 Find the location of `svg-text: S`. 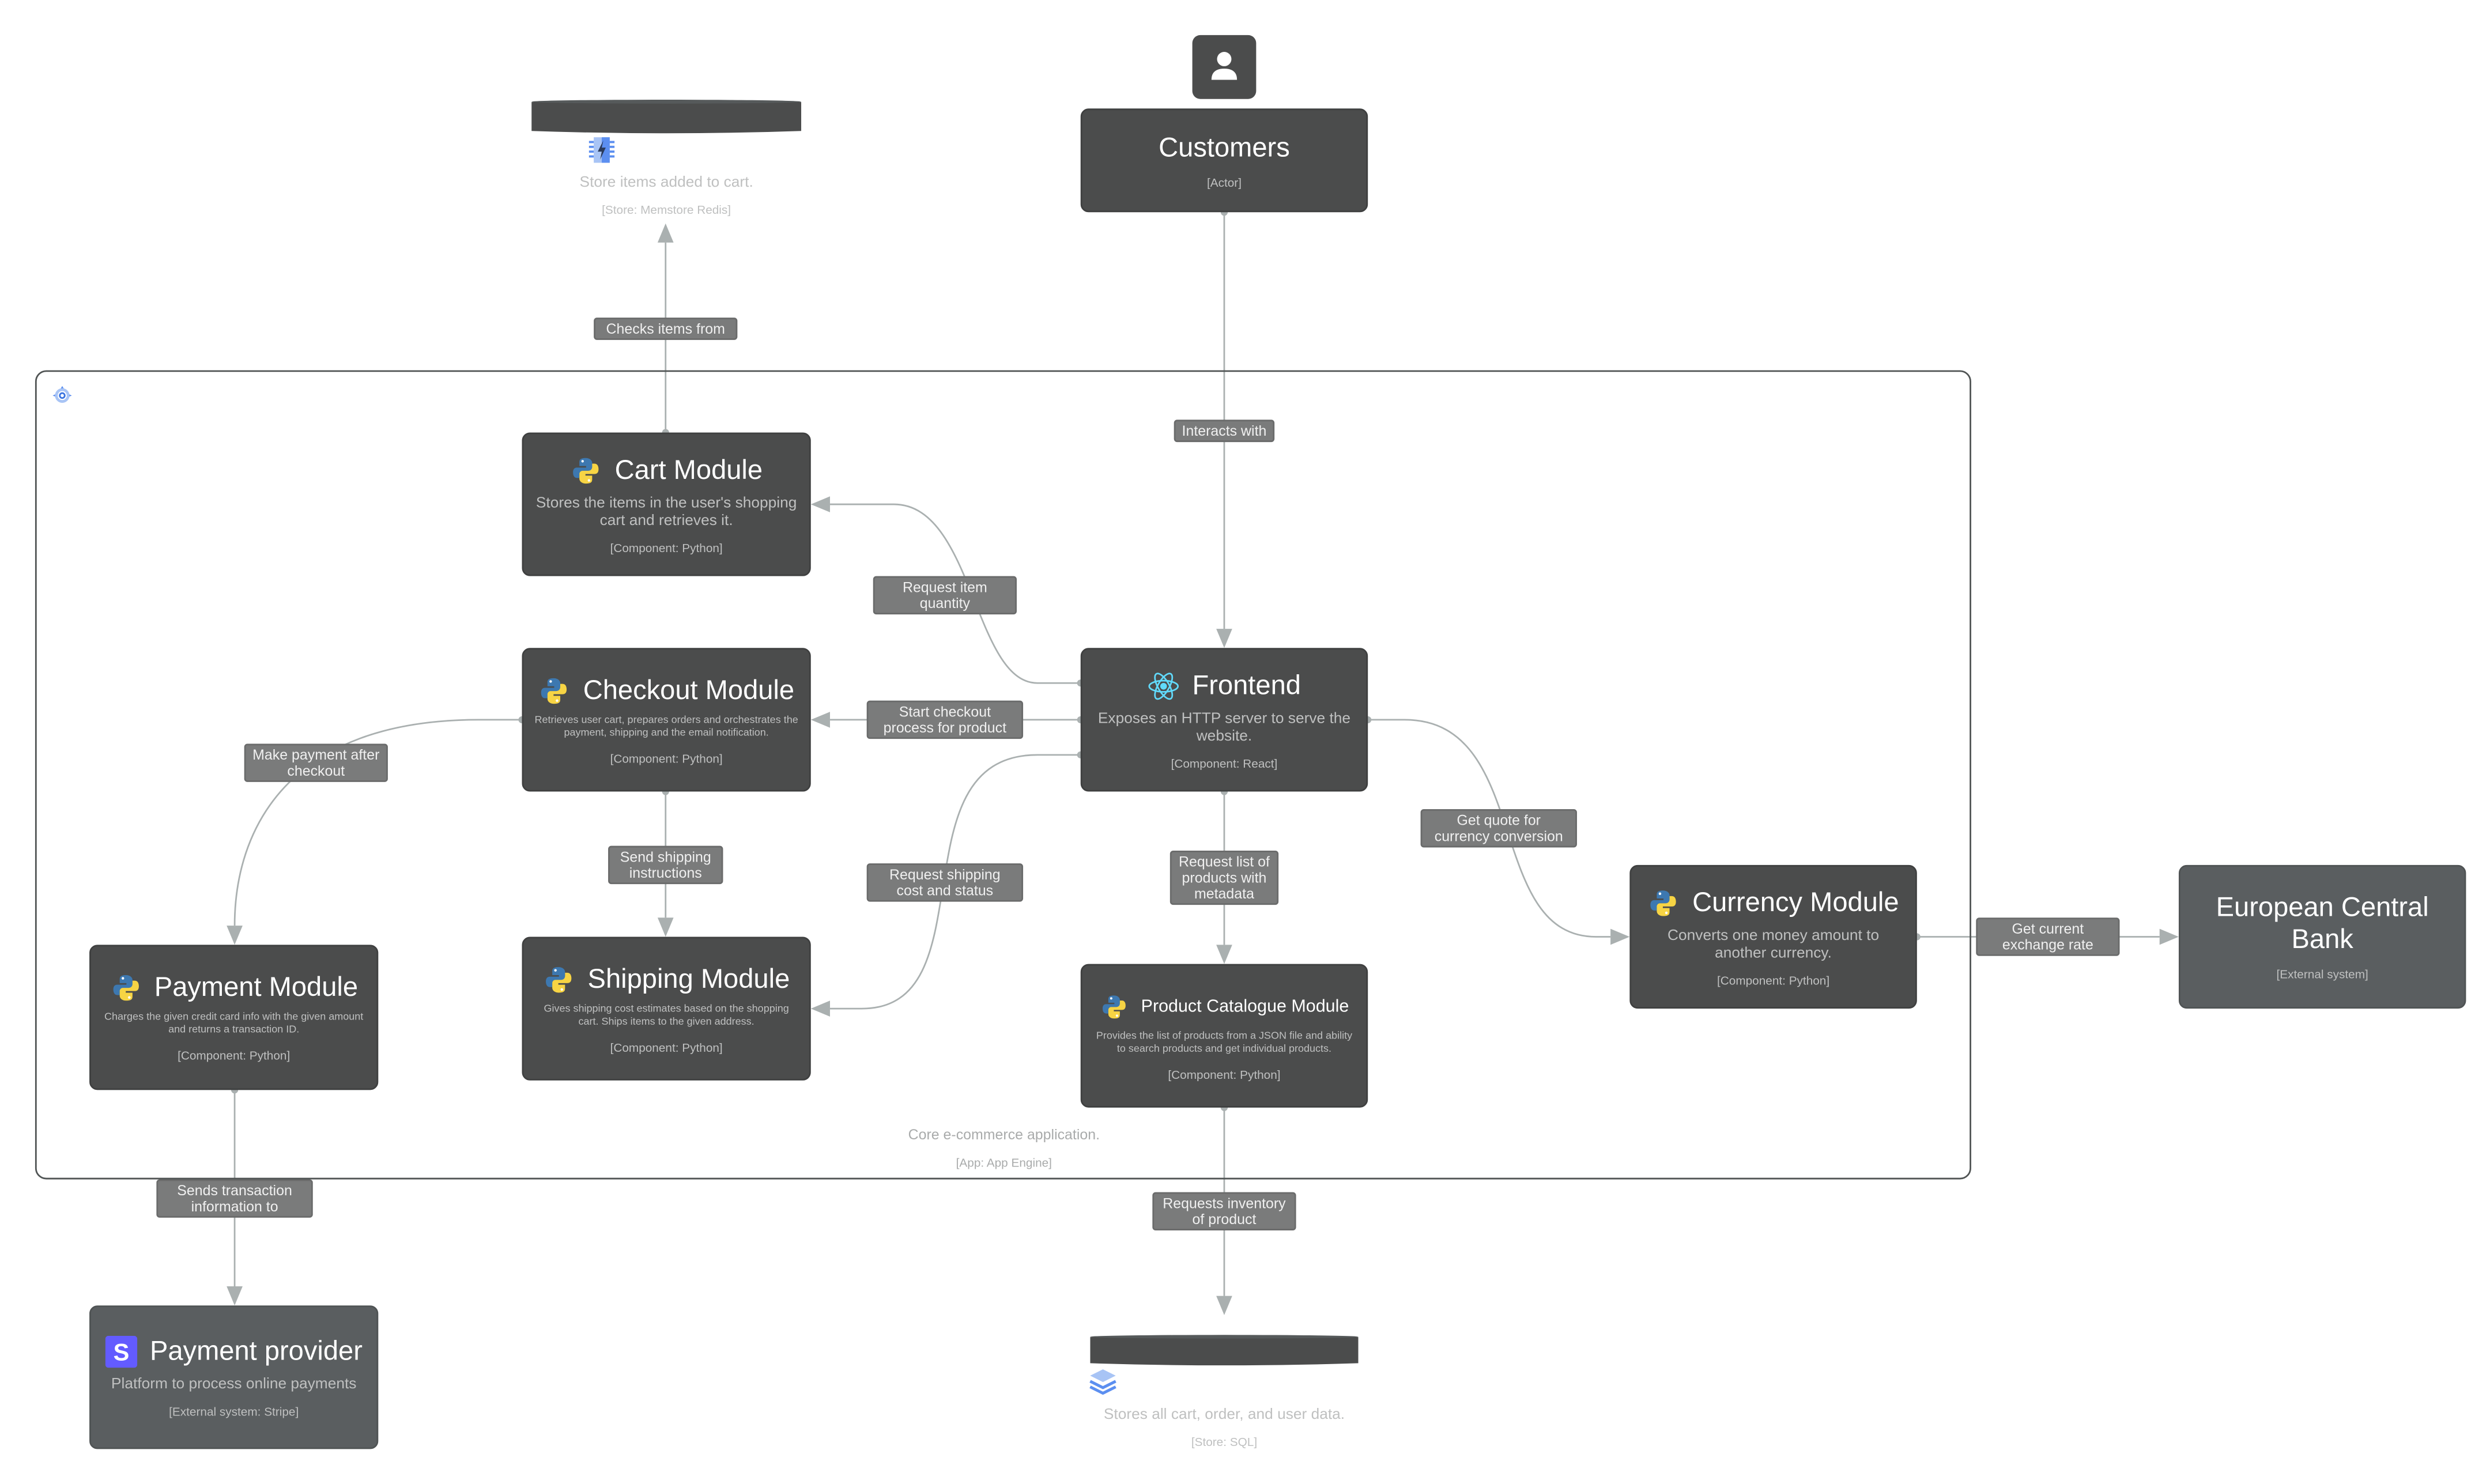

svg-text: S is located at coordinates (121, 1352).